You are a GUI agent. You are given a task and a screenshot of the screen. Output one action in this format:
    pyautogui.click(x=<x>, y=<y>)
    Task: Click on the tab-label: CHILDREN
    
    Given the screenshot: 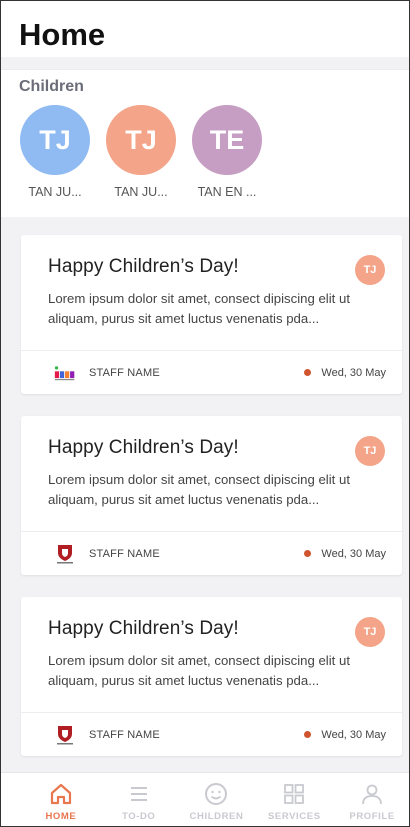 What is the action you would take?
    pyautogui.click(x=216, y=816)
    